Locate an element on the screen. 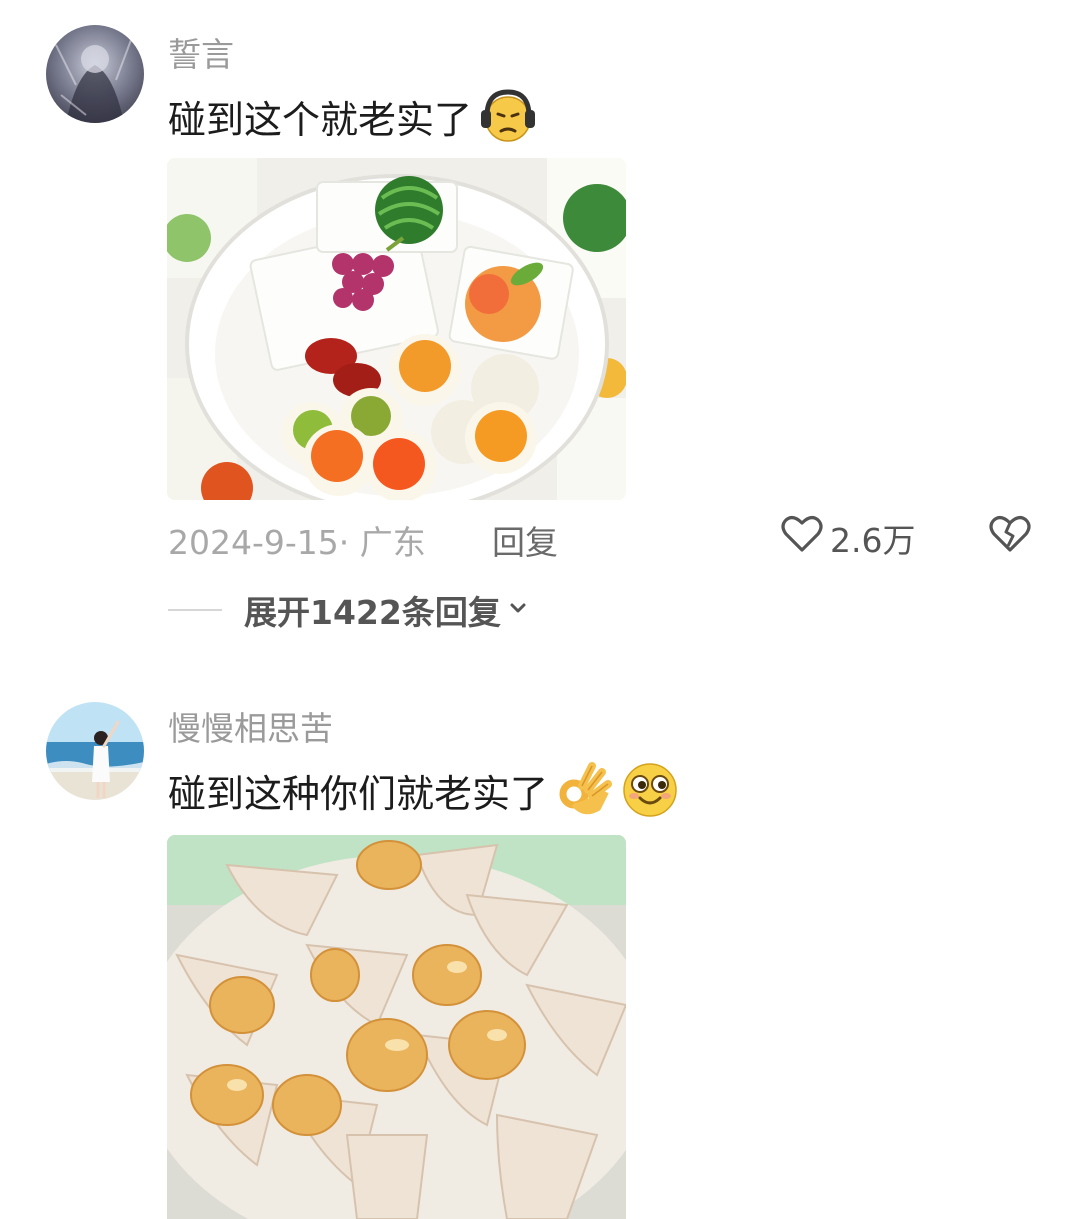 Image resolution: width=1080 pixels, height=1219 pixels. comment-text-row: 碰到这个就老实了 is located at coordinates (353, 116).